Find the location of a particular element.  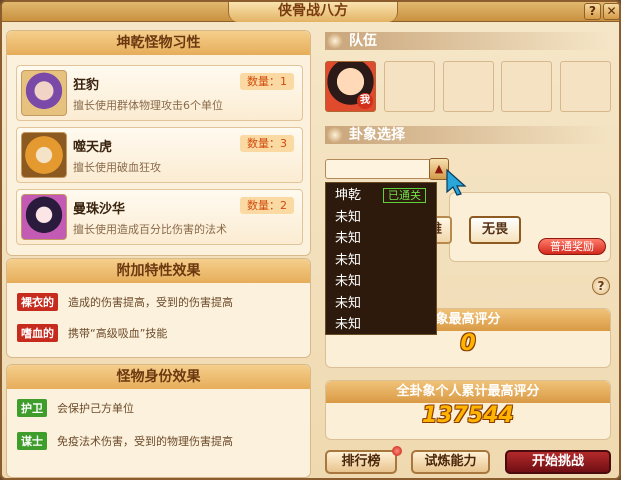

monster-card: 狂豹 数量：1 擅长使用群体物理攻击6个单位 is located at coordinates (159, 93).